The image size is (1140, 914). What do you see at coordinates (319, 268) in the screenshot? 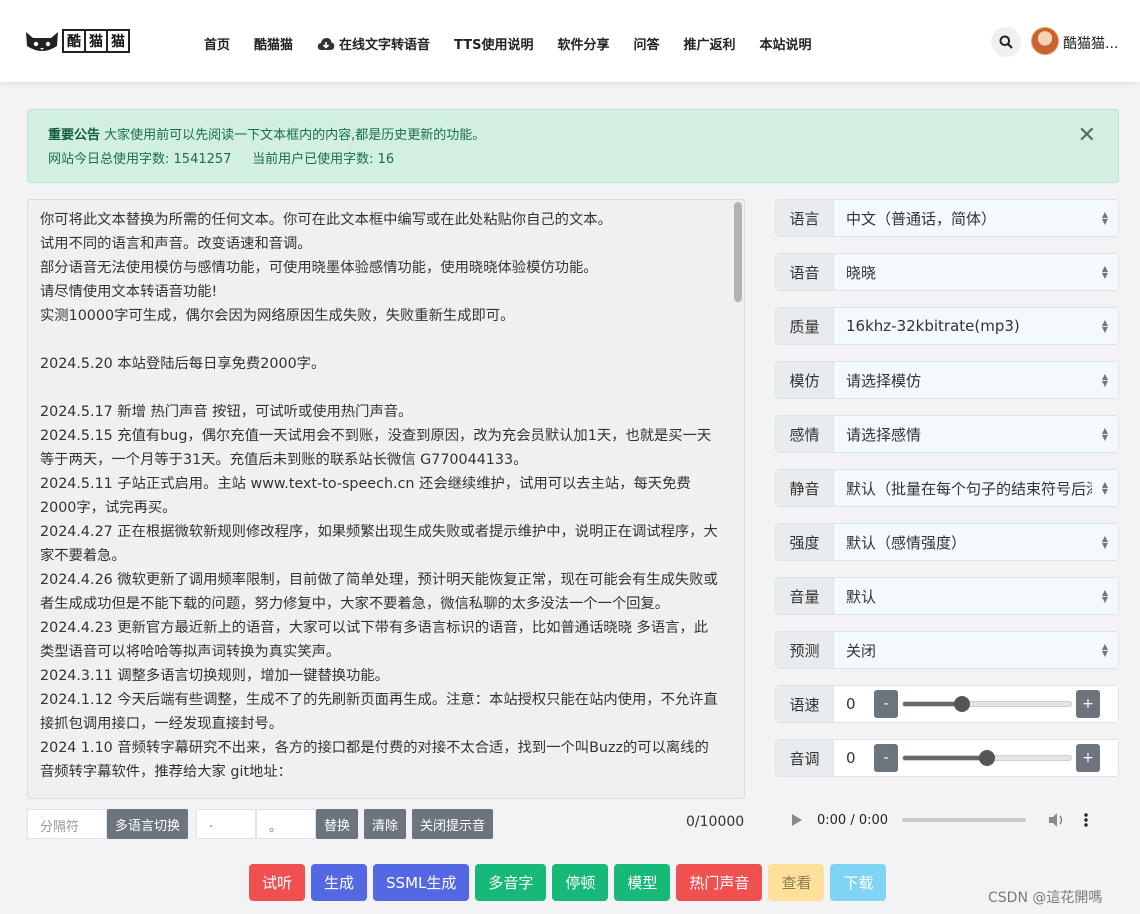
I see `text-line: 部分语音无法使用模仿与感情功能，可使用晓墨体验感情功能，使用晓晓体验模仿功能。` at bounding box center [319, 268].